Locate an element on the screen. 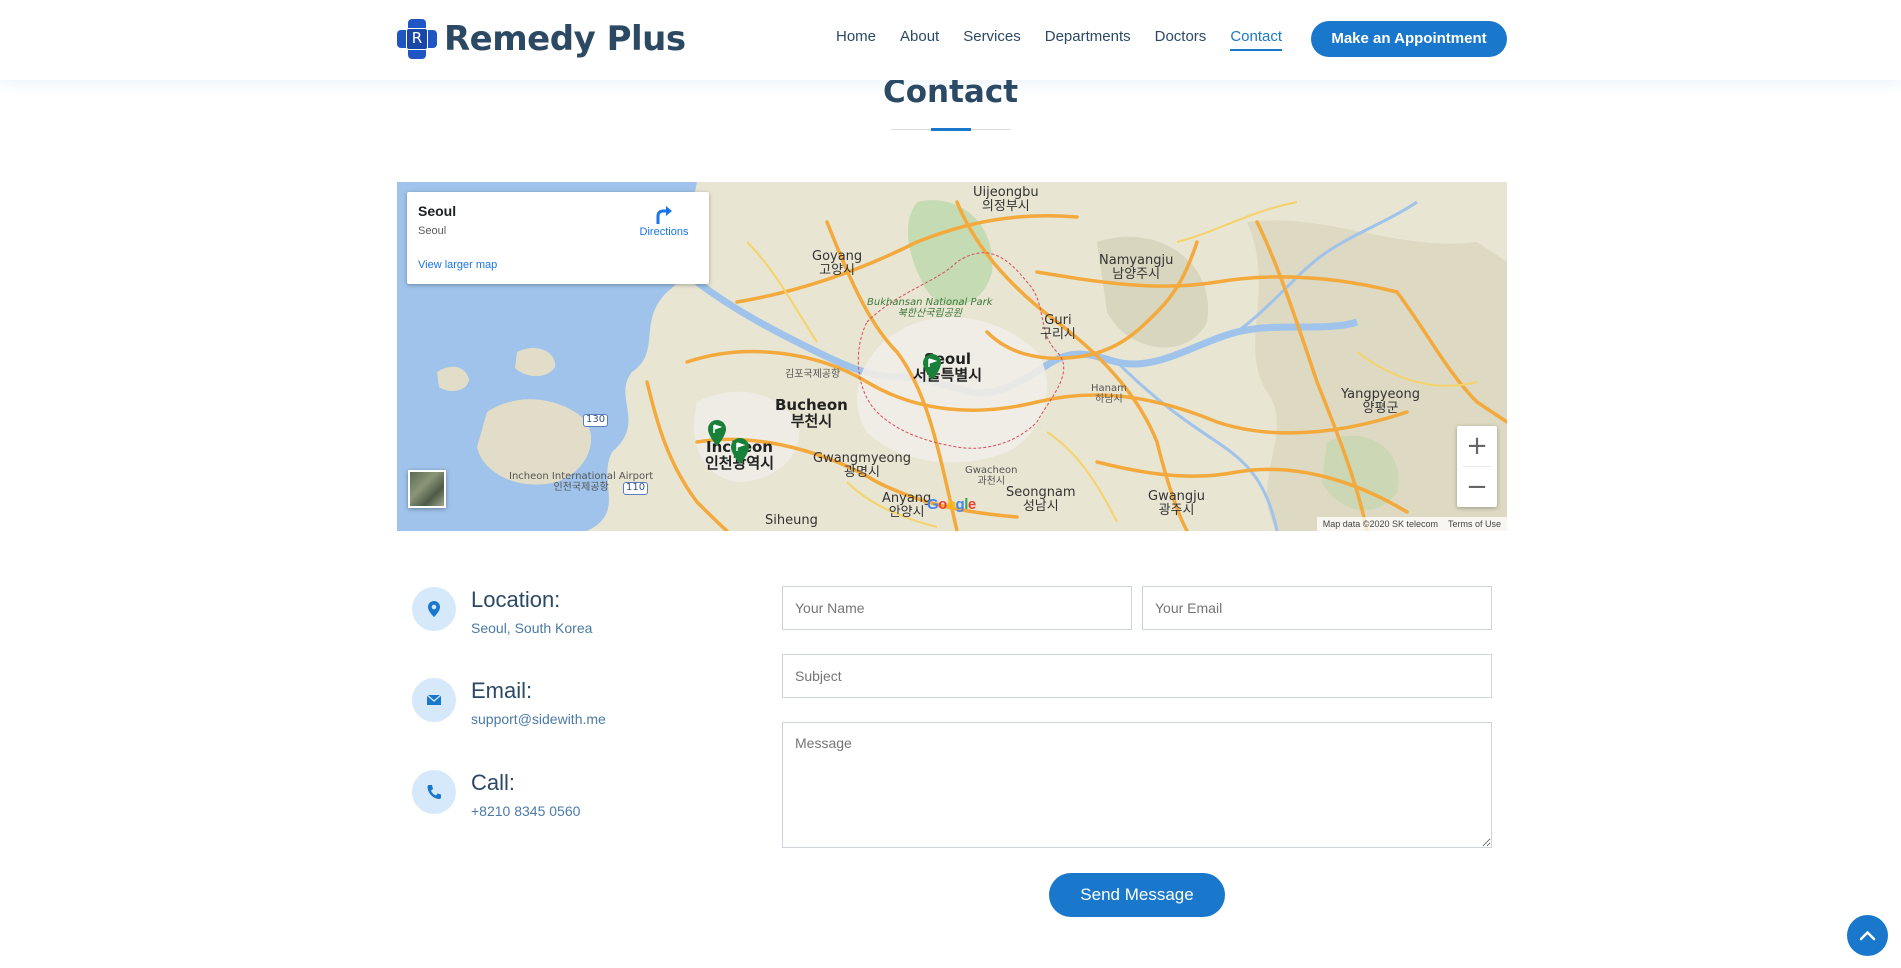 Image resolution: width=1901 pixels, height=968 pixels. location-value: Seoul, South Korea is located at coordinates (532, 628).